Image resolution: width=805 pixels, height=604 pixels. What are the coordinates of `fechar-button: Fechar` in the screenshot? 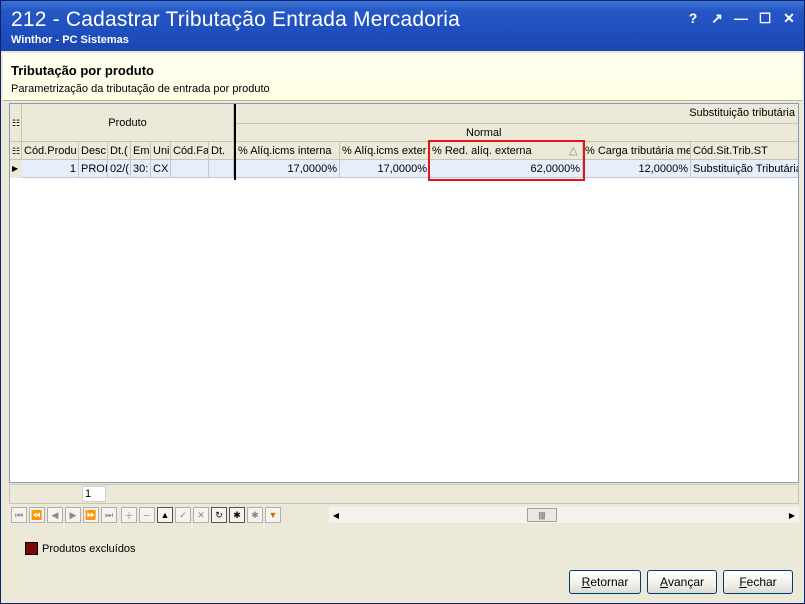 It's located at (758, 582).